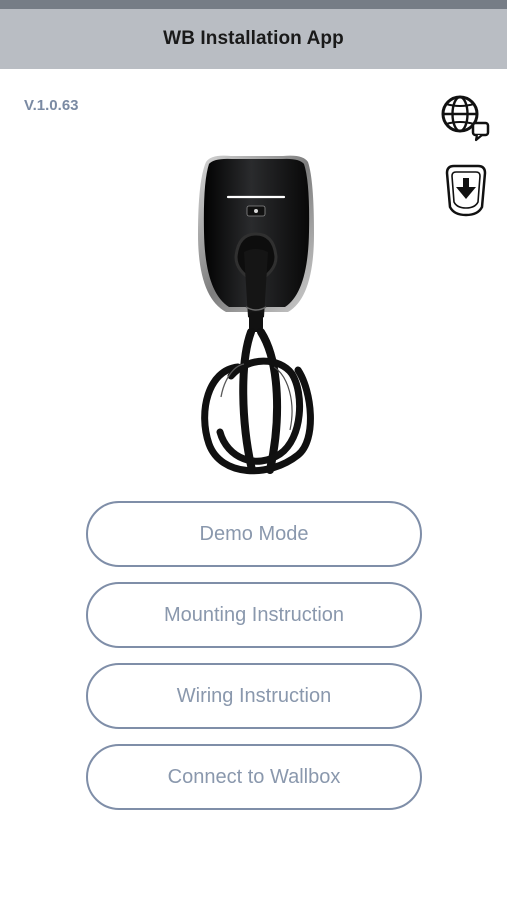 The width and height of the screenshot is (507, 900). What do you see at coordinates (254, 615) in the screenshot?
I see `mounting-instruction-button: Mounting Instruction` at bounding box center [254, 615].